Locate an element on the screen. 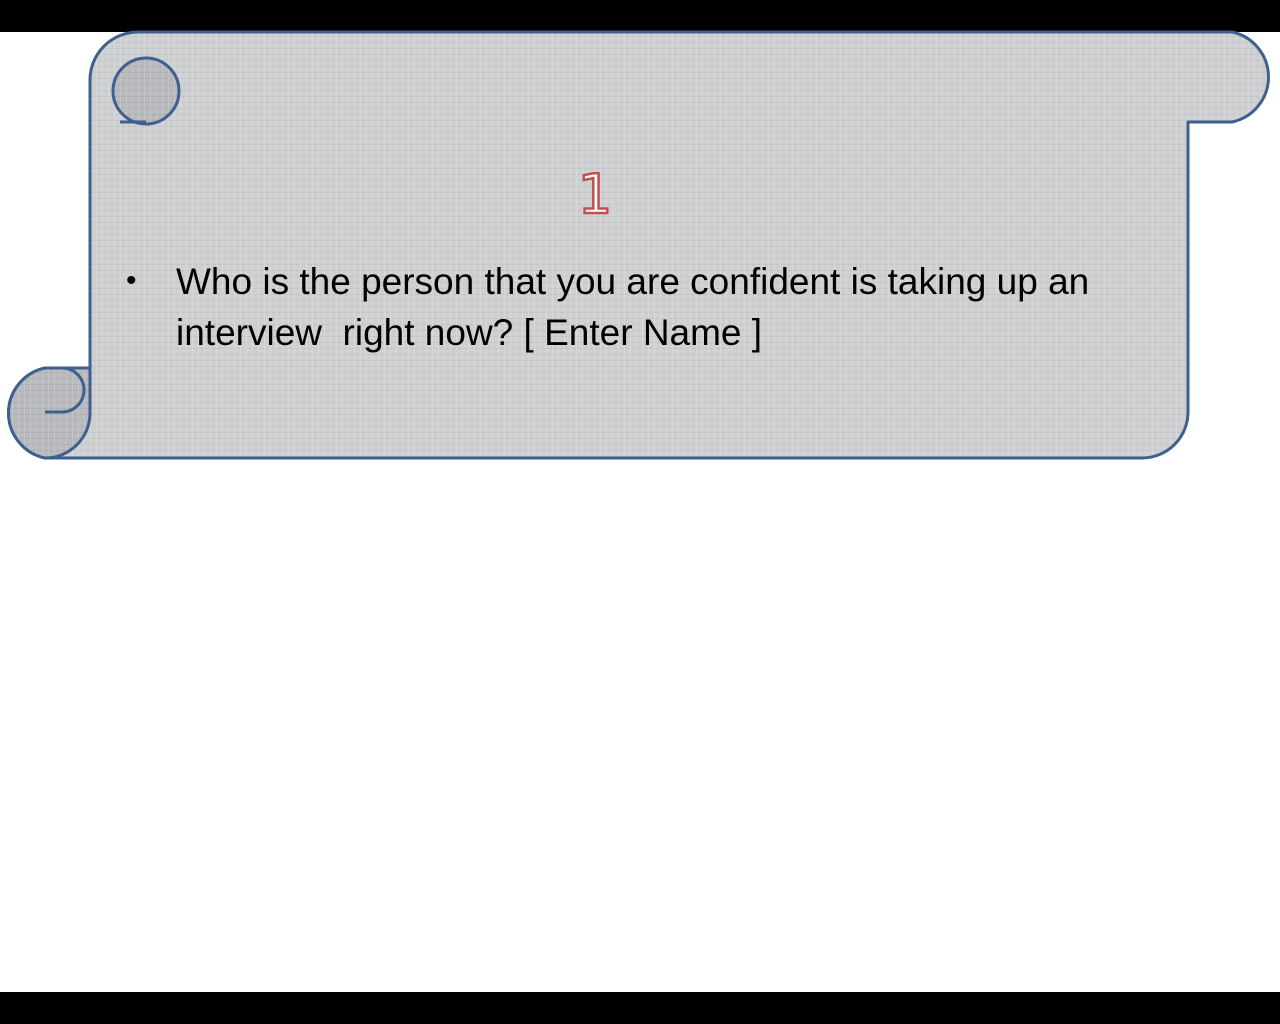 Image resolution: width=1280 pixels, height=1024 pixels. slide-number: 1 is located at coordinates (595, 195).